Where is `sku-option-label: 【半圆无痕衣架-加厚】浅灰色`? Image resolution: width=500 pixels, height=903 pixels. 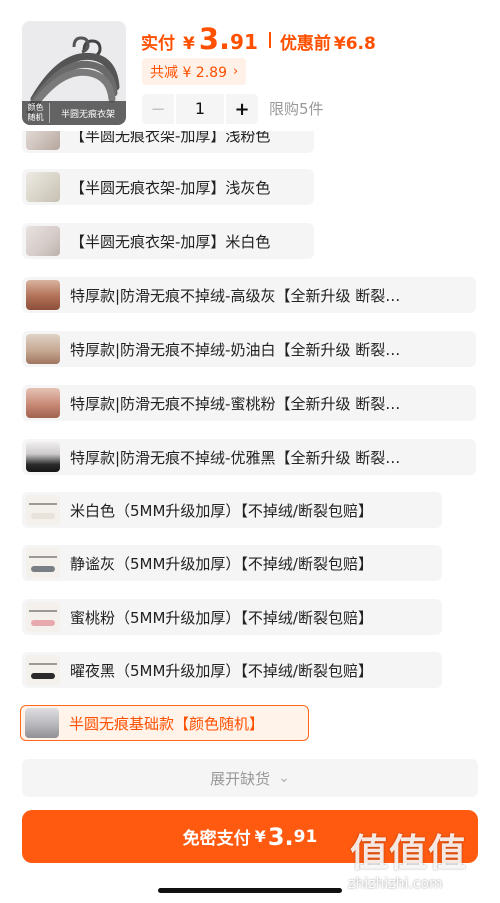
sku-option-label: 【半圆无痕衣架-加厚】浅灰色 is located at coordinates (170, 187).